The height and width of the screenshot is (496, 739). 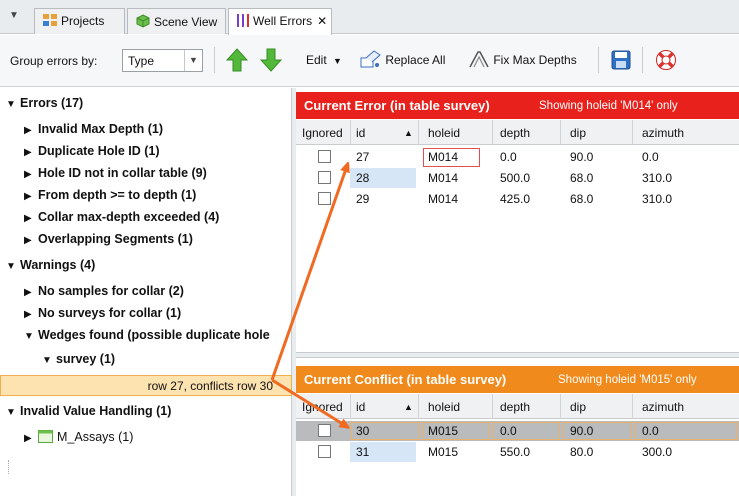 I want to click on edit-label: Edit, so click(x=316, y=60).